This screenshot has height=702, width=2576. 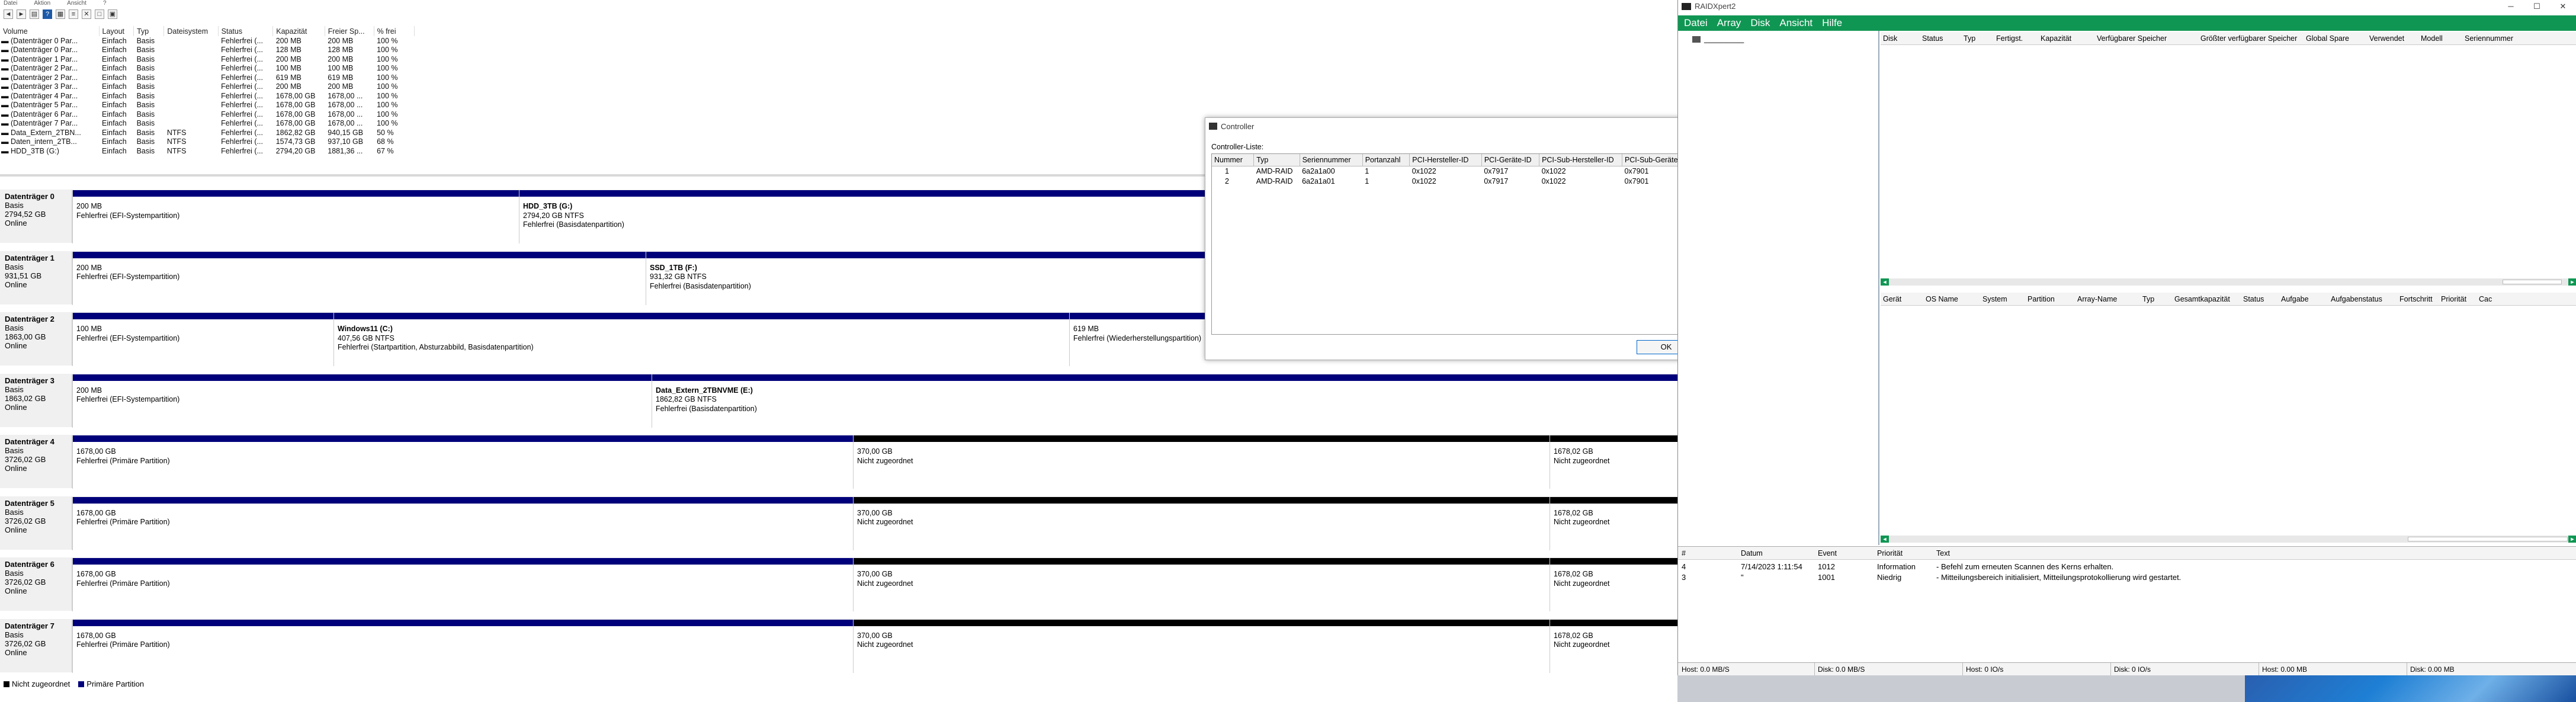 What do you see at coordinates (298, 31) in the screenshot?
I see `col-kapazitaet: Kapazität` at bounding box center [298, 31].